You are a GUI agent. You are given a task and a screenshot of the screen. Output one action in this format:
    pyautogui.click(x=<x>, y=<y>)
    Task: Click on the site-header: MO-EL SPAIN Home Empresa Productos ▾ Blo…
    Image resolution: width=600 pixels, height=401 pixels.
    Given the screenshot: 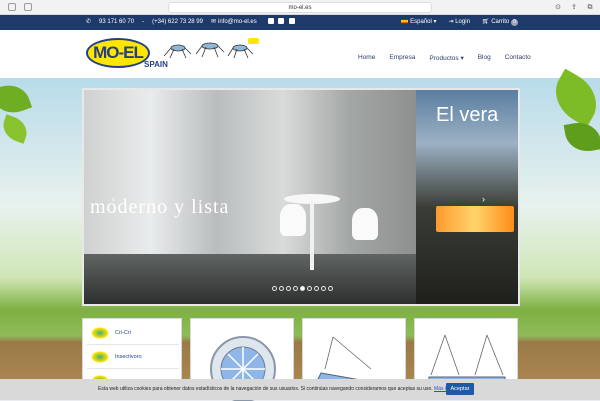 What is the action you would take?
    pyautogui.click(x=300, y=54)
    